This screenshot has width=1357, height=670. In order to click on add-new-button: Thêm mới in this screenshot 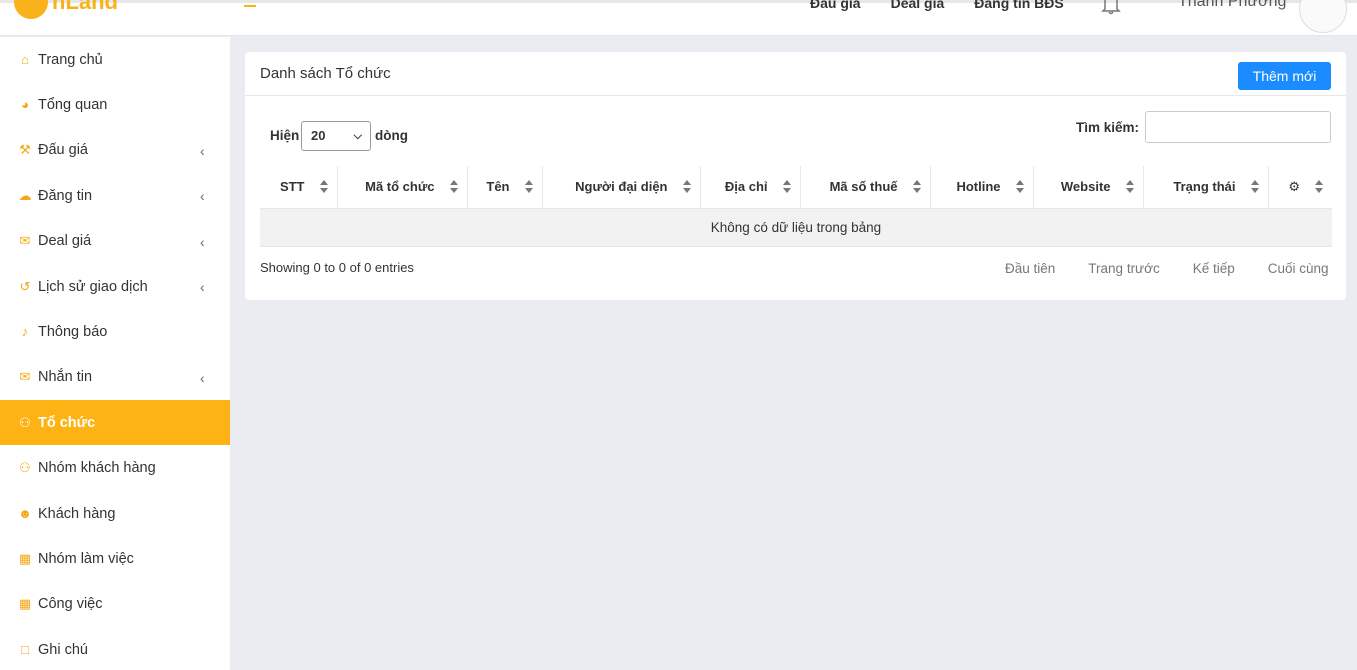, I will do `click(1284, 76)`.